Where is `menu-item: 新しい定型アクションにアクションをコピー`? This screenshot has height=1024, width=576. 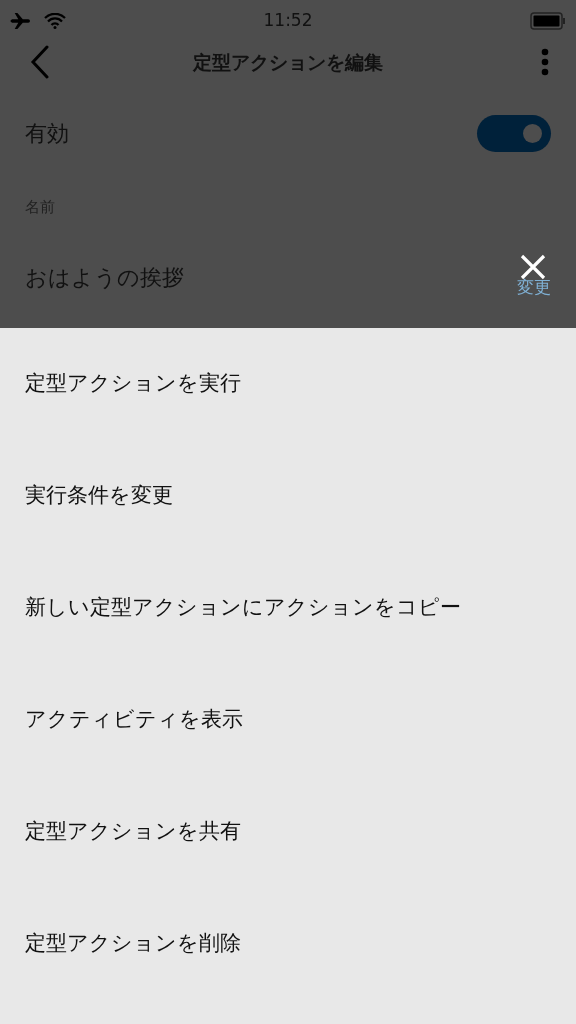 menu-item: 新しい定型アクションにアクションをコピー is located at coordinates (288, 608).